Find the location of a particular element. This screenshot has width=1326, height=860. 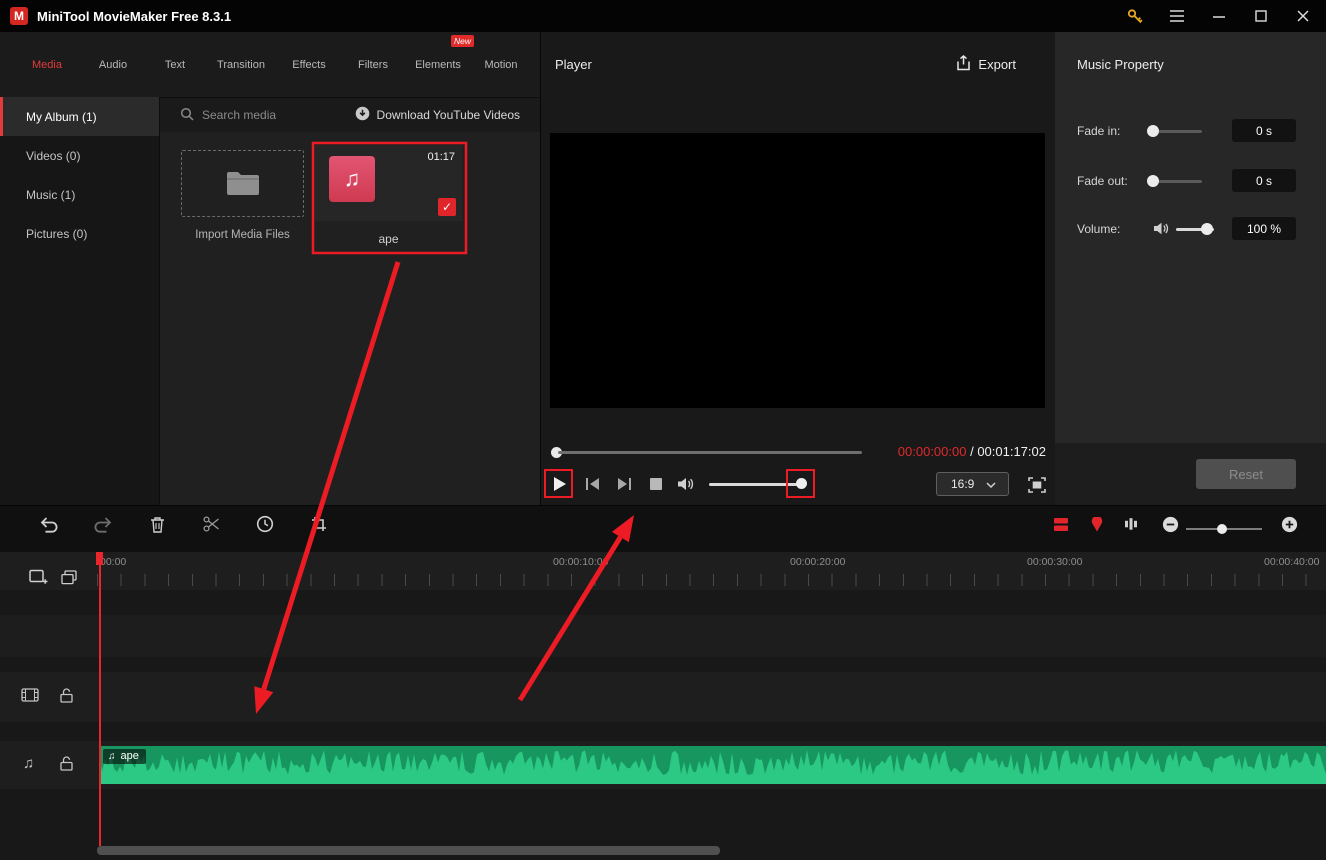

tab-audio: ♪ Audio is located at coordinates (113, 298).